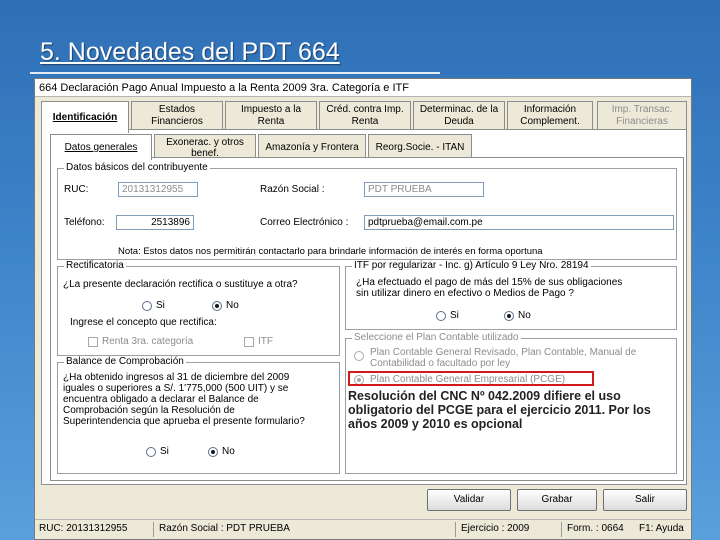  What do you see at coordinates (76, 189) in the screenshot?
I see `ruc-label: RUC:` at bounding box center [76, 189].